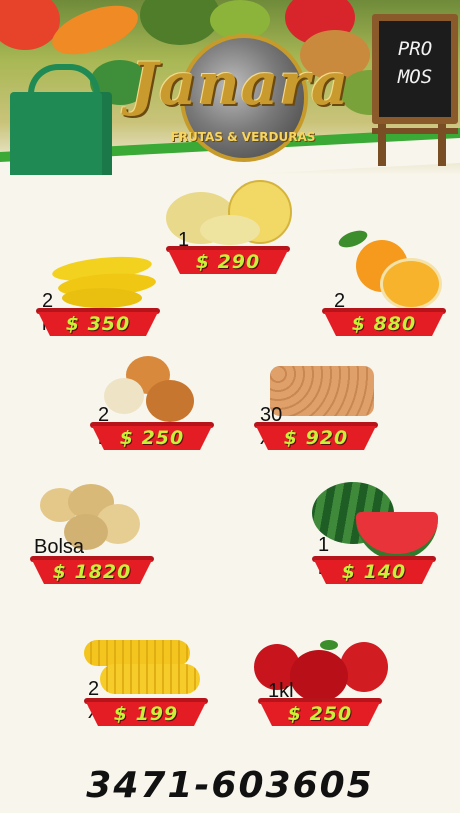  What do you see at coordinates (230, 230) in the screenshot?
I see `melon-piece-image` at bounding box center [230, 230].